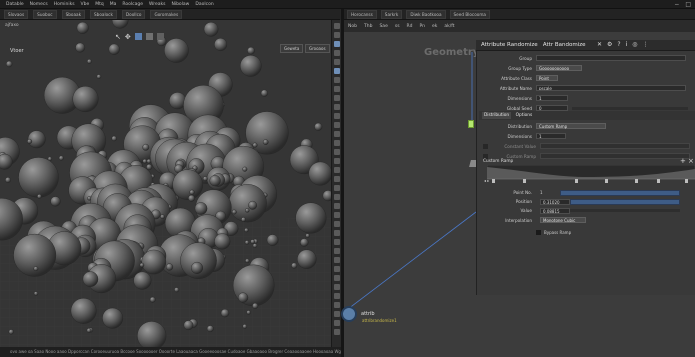 Image resolution: width=695 pixels, height=357 pixels. I want to click on viewer-path: ajfaxo, so click(12, 25).